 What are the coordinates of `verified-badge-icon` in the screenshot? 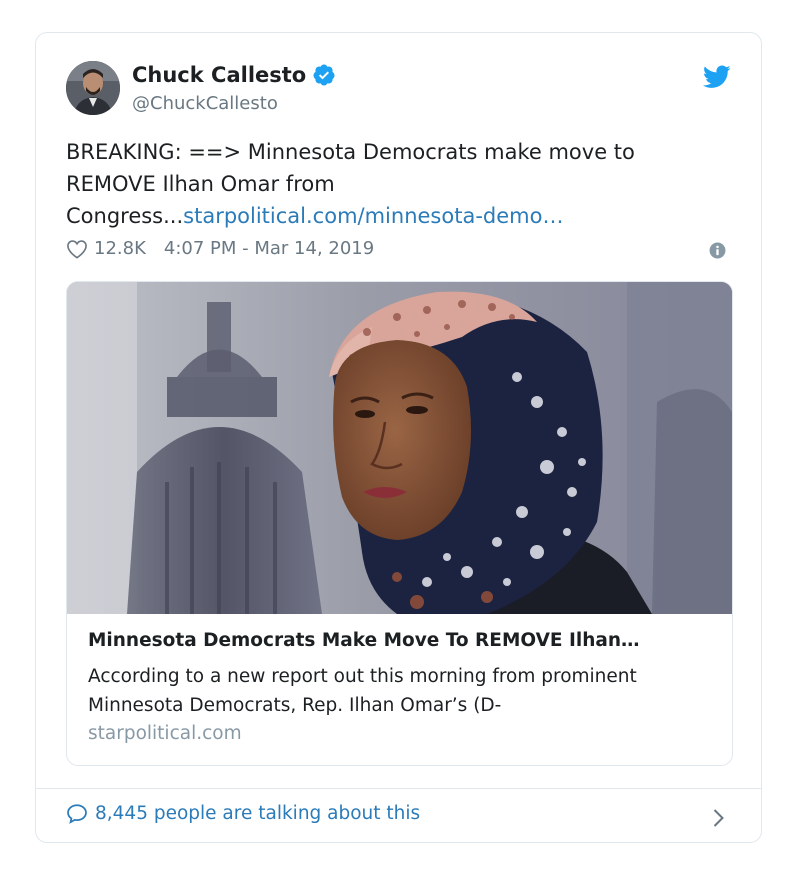 It's located at (324, 75).